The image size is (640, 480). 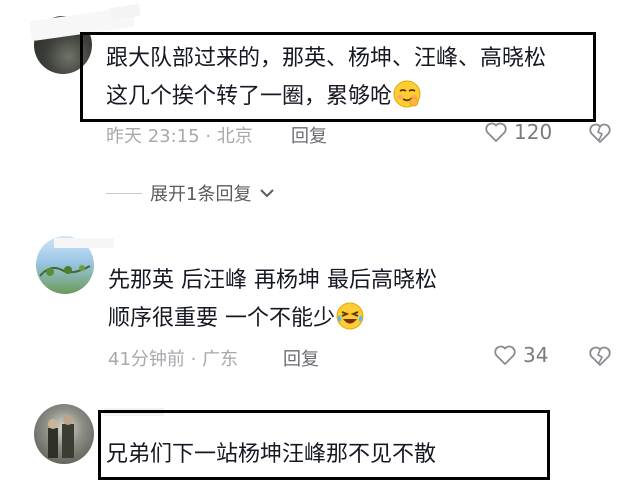 What do you see at coordinates (272, 280) in the screenshot?
I see `comment-line: 先那英 后汪峰 再杨坤 最后高晓松` at bounding box center [272, 280].